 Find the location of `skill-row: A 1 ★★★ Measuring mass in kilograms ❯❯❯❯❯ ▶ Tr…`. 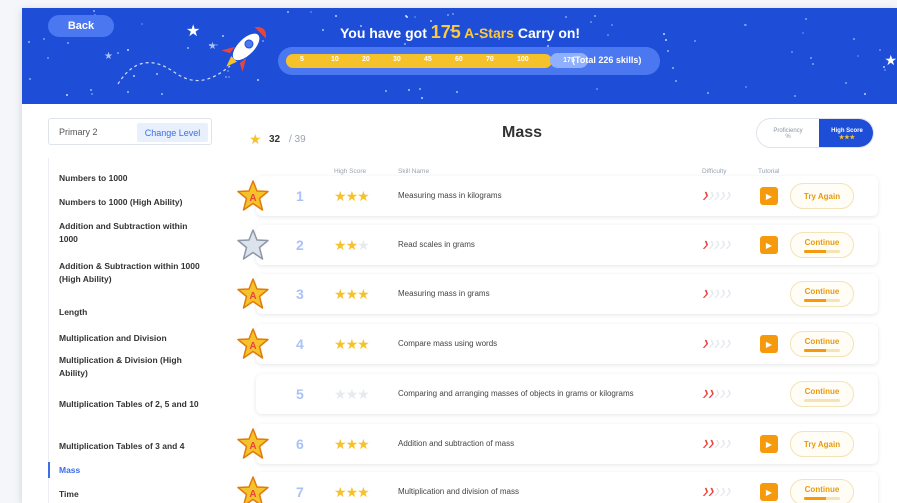

skill-row: A 1 ★★★ Measuring mass in kilograms ❯❯❯❯❯ ▶ Tr… is located at coordinates (557, 196).